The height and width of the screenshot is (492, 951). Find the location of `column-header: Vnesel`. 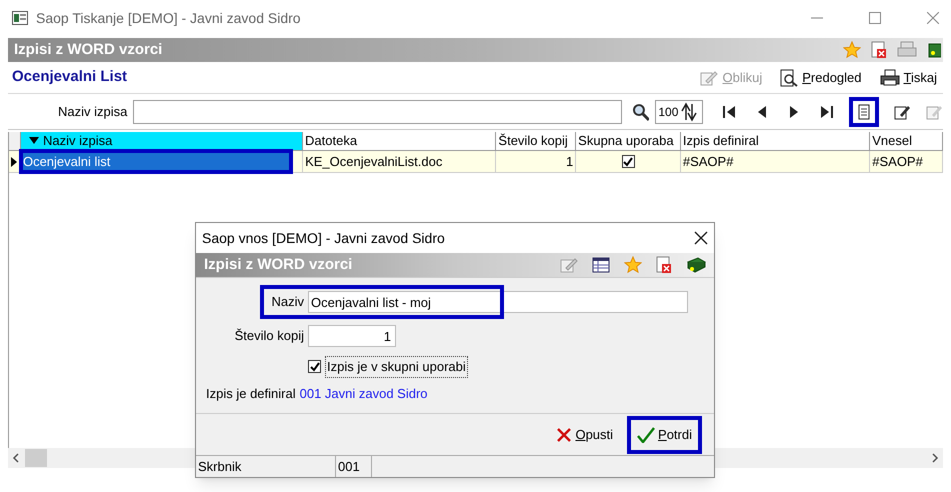

column-header: Vnesel is located at coordinates (907, 141).